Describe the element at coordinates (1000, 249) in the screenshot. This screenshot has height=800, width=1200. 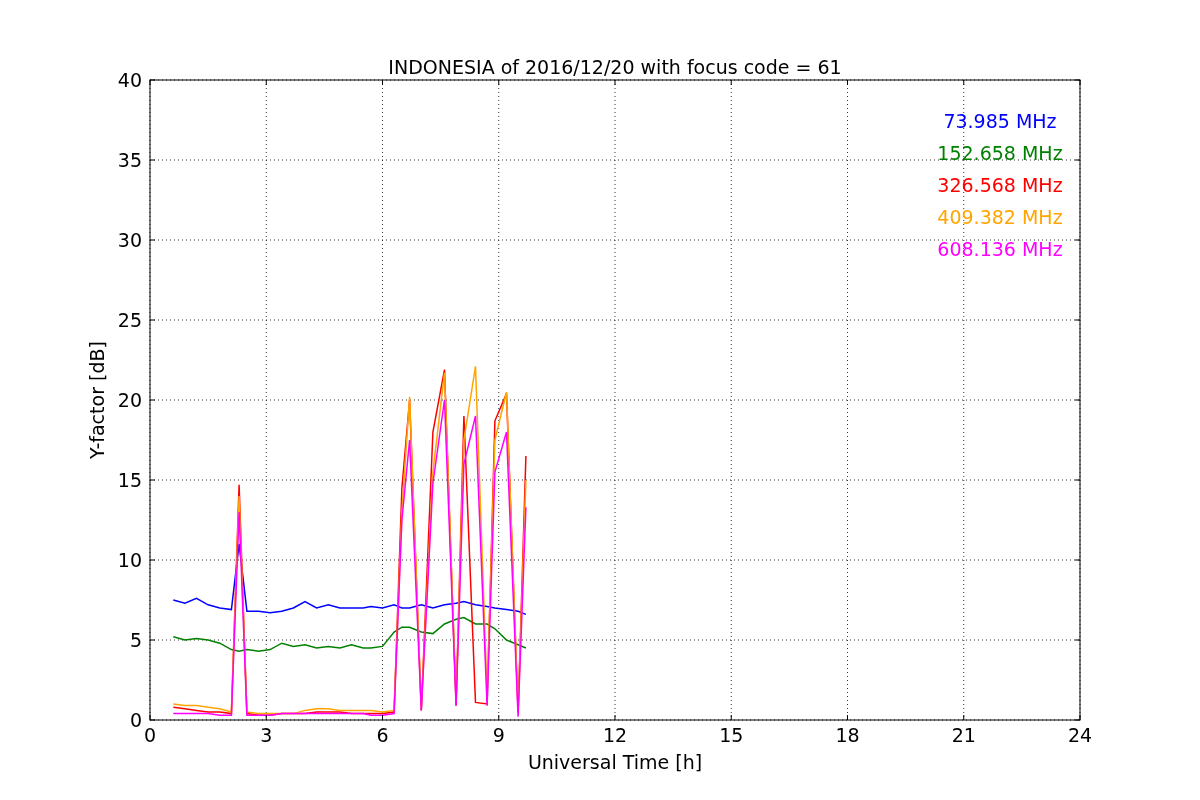
I see `legend-label: 608.136 MHz` at that location.